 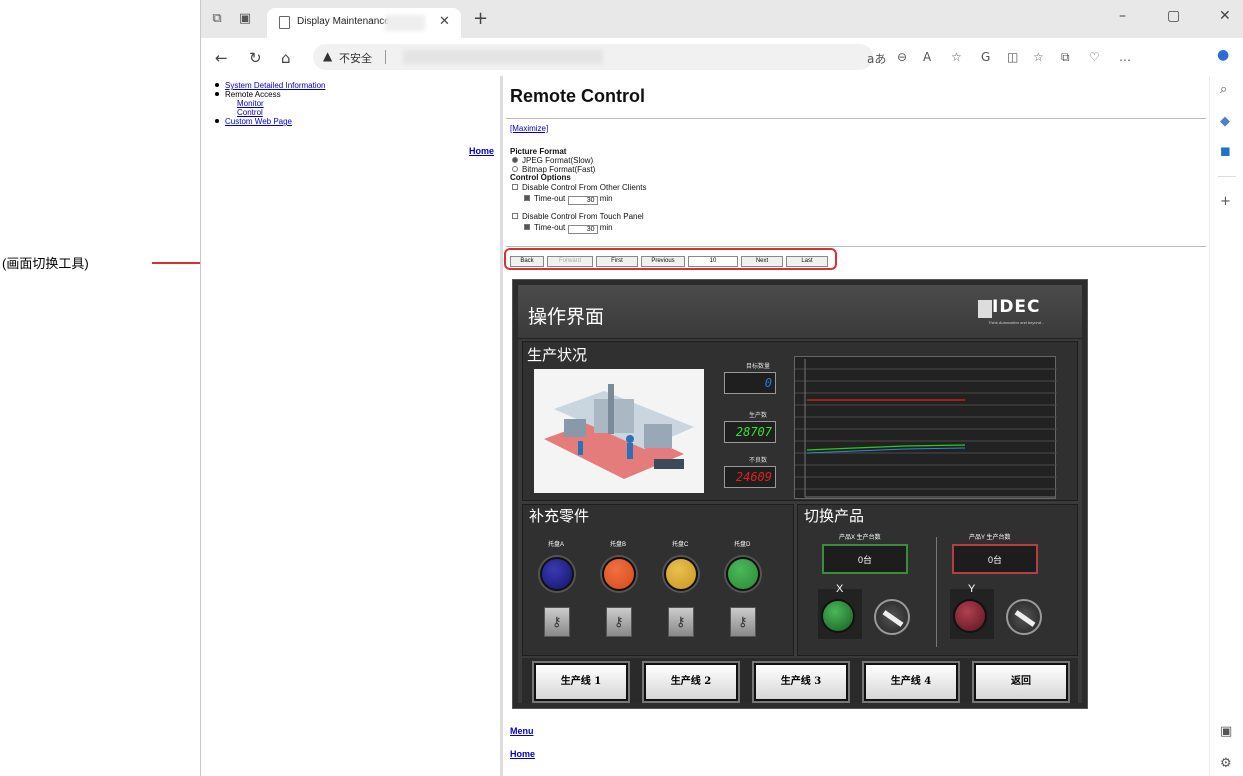 I want to click on add-icon: +, so click(x=1225, y=201).